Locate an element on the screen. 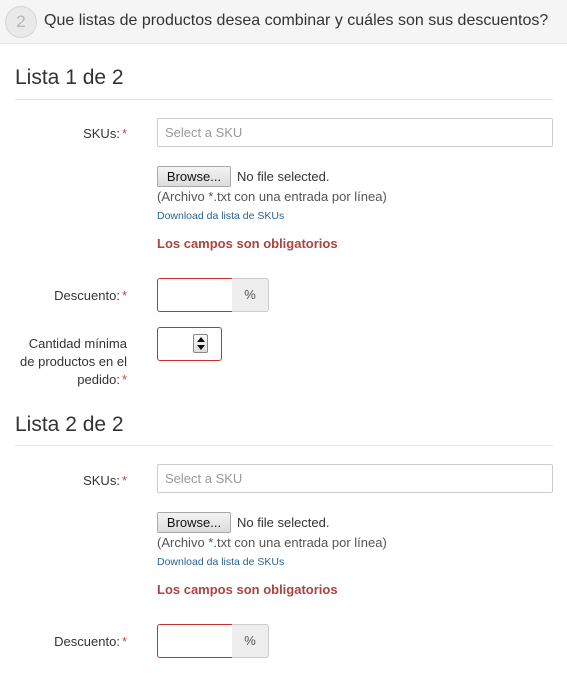  list-1-error-message: Los campos son obligatorios is located at coordinates (247, 243).